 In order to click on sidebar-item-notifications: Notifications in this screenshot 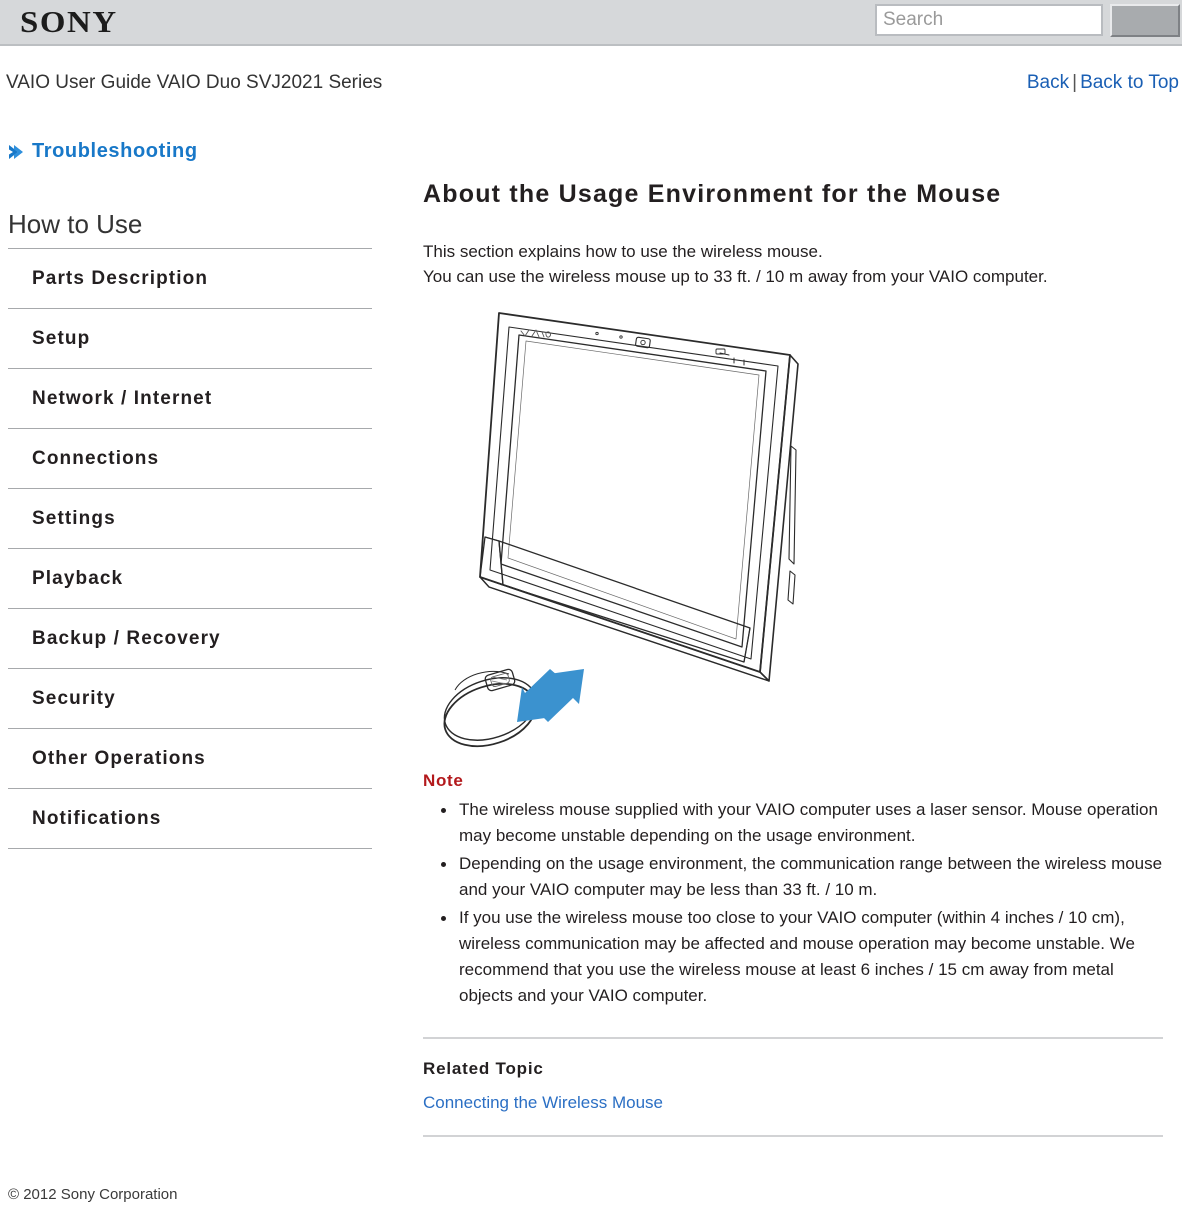, I will do `click(96, 819)`.